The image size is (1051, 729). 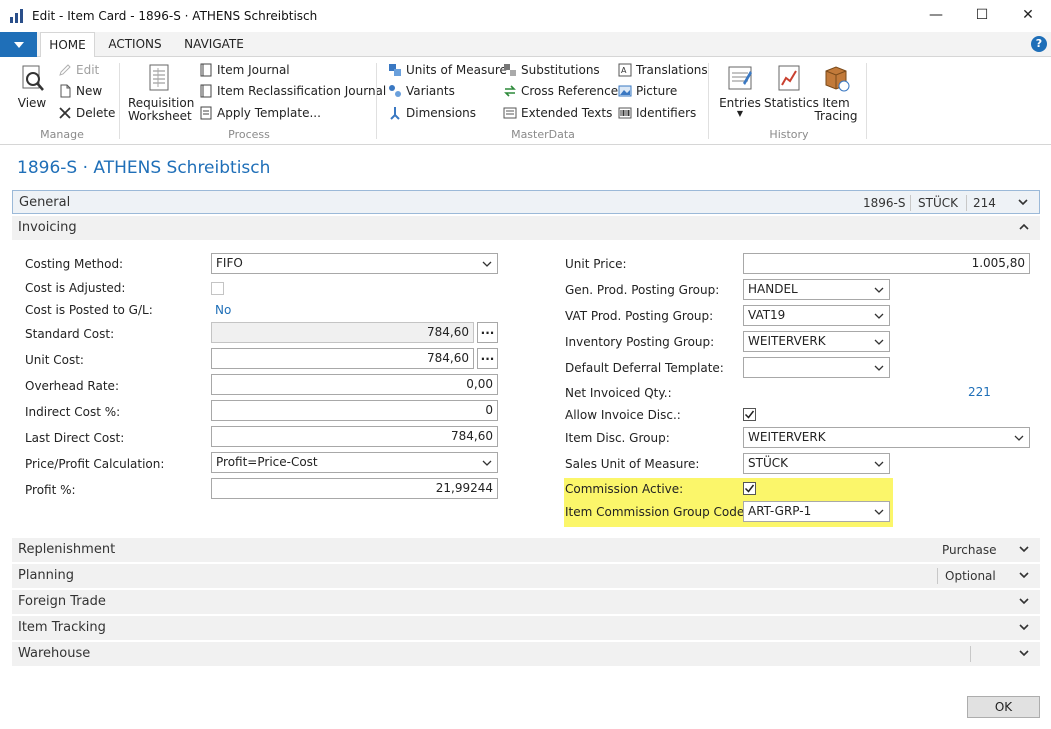 What do you see at coordinates (73, 412) in the screenshot?
I see `indirect-cost-label: Indirect Cost %:` at bounding box center [73, 412].